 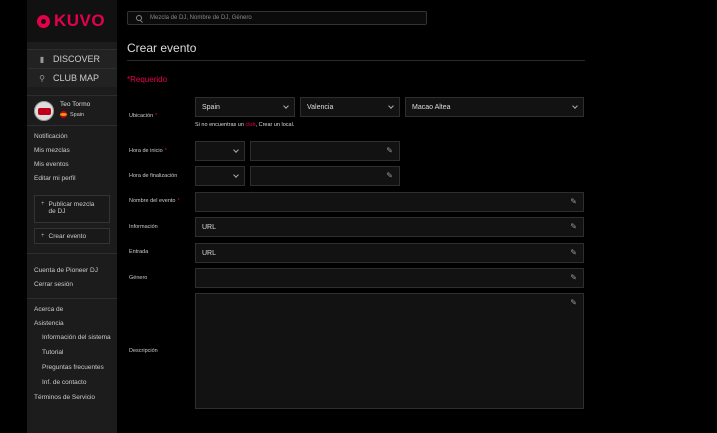 What do you see at coordinates (325, 176) in the screenshot?
I see `end-date-input: ✎` at bounding box center [325, 176].